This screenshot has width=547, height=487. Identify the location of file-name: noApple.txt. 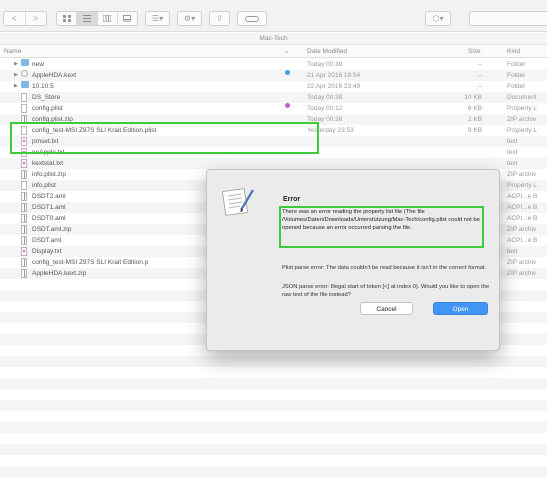
(48, 152).